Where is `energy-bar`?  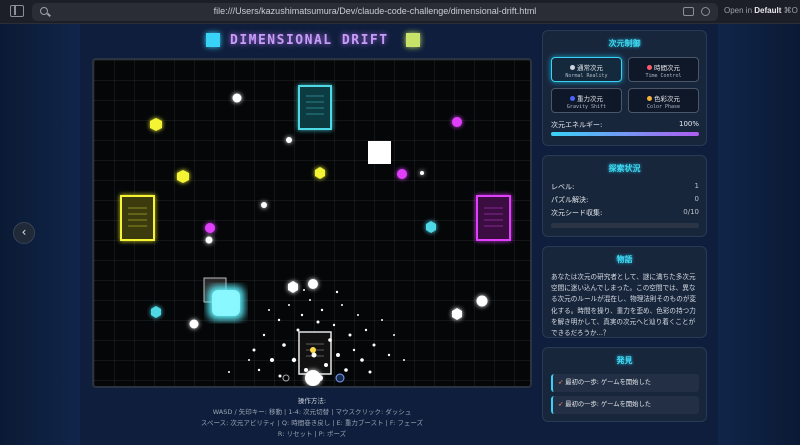 energy-bar is located at coordinates (625, 134).